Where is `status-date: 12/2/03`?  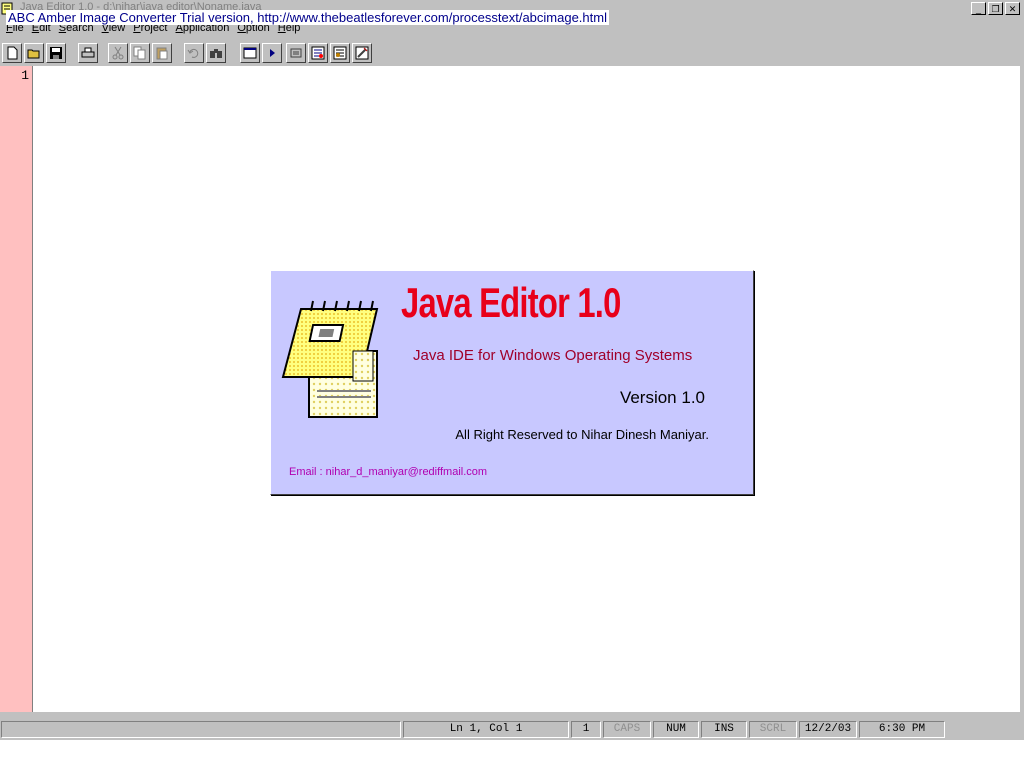 status-date: 12/2/03 is located at coordinates (828, 729).